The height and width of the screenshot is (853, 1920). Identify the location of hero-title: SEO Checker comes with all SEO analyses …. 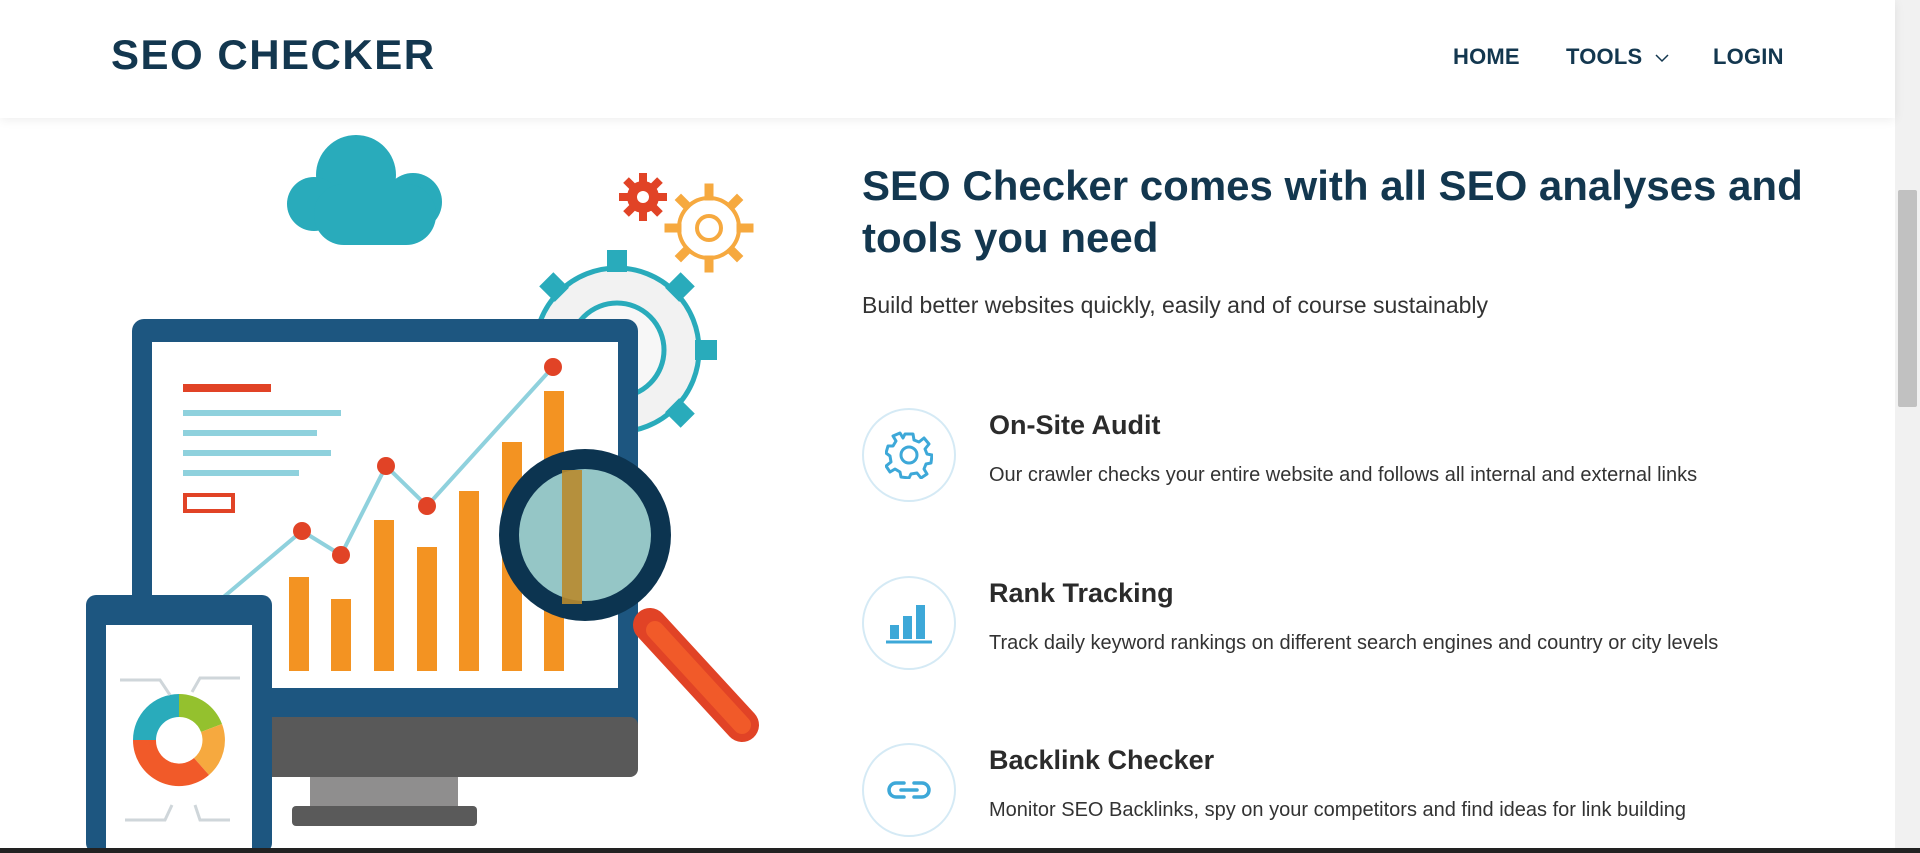
(1332, 211).